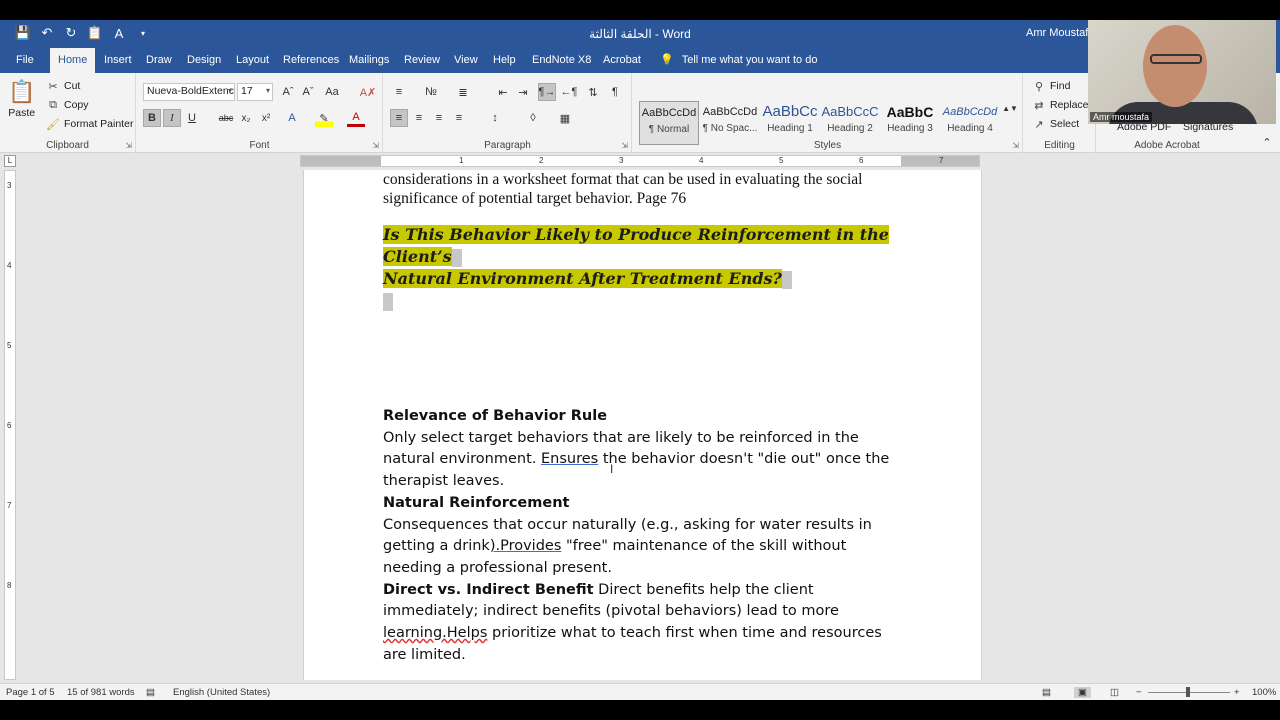  Describe the element at coordinates (22, 91) in the screenshot. I see `paste-icon: 📋` at that location.